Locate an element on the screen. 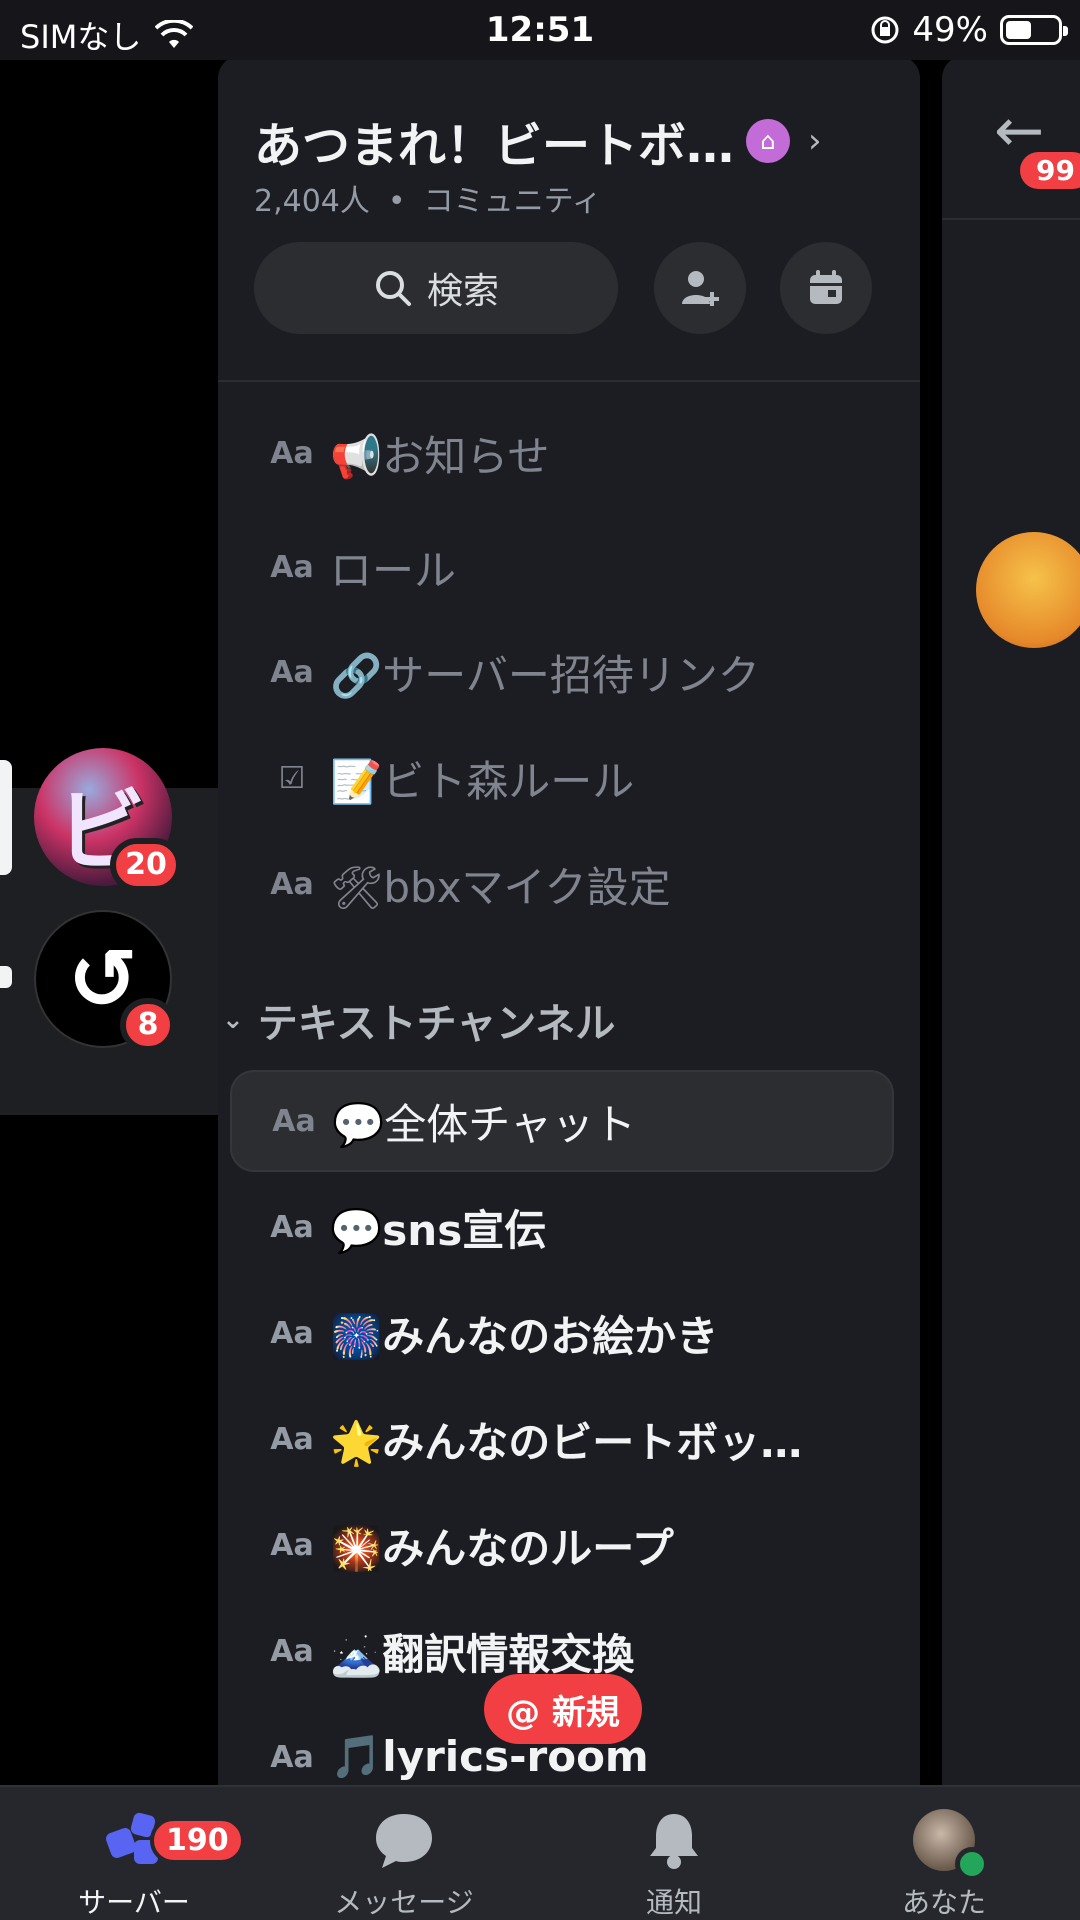  tab-label: あなた is located at coordinates (943, 1902).